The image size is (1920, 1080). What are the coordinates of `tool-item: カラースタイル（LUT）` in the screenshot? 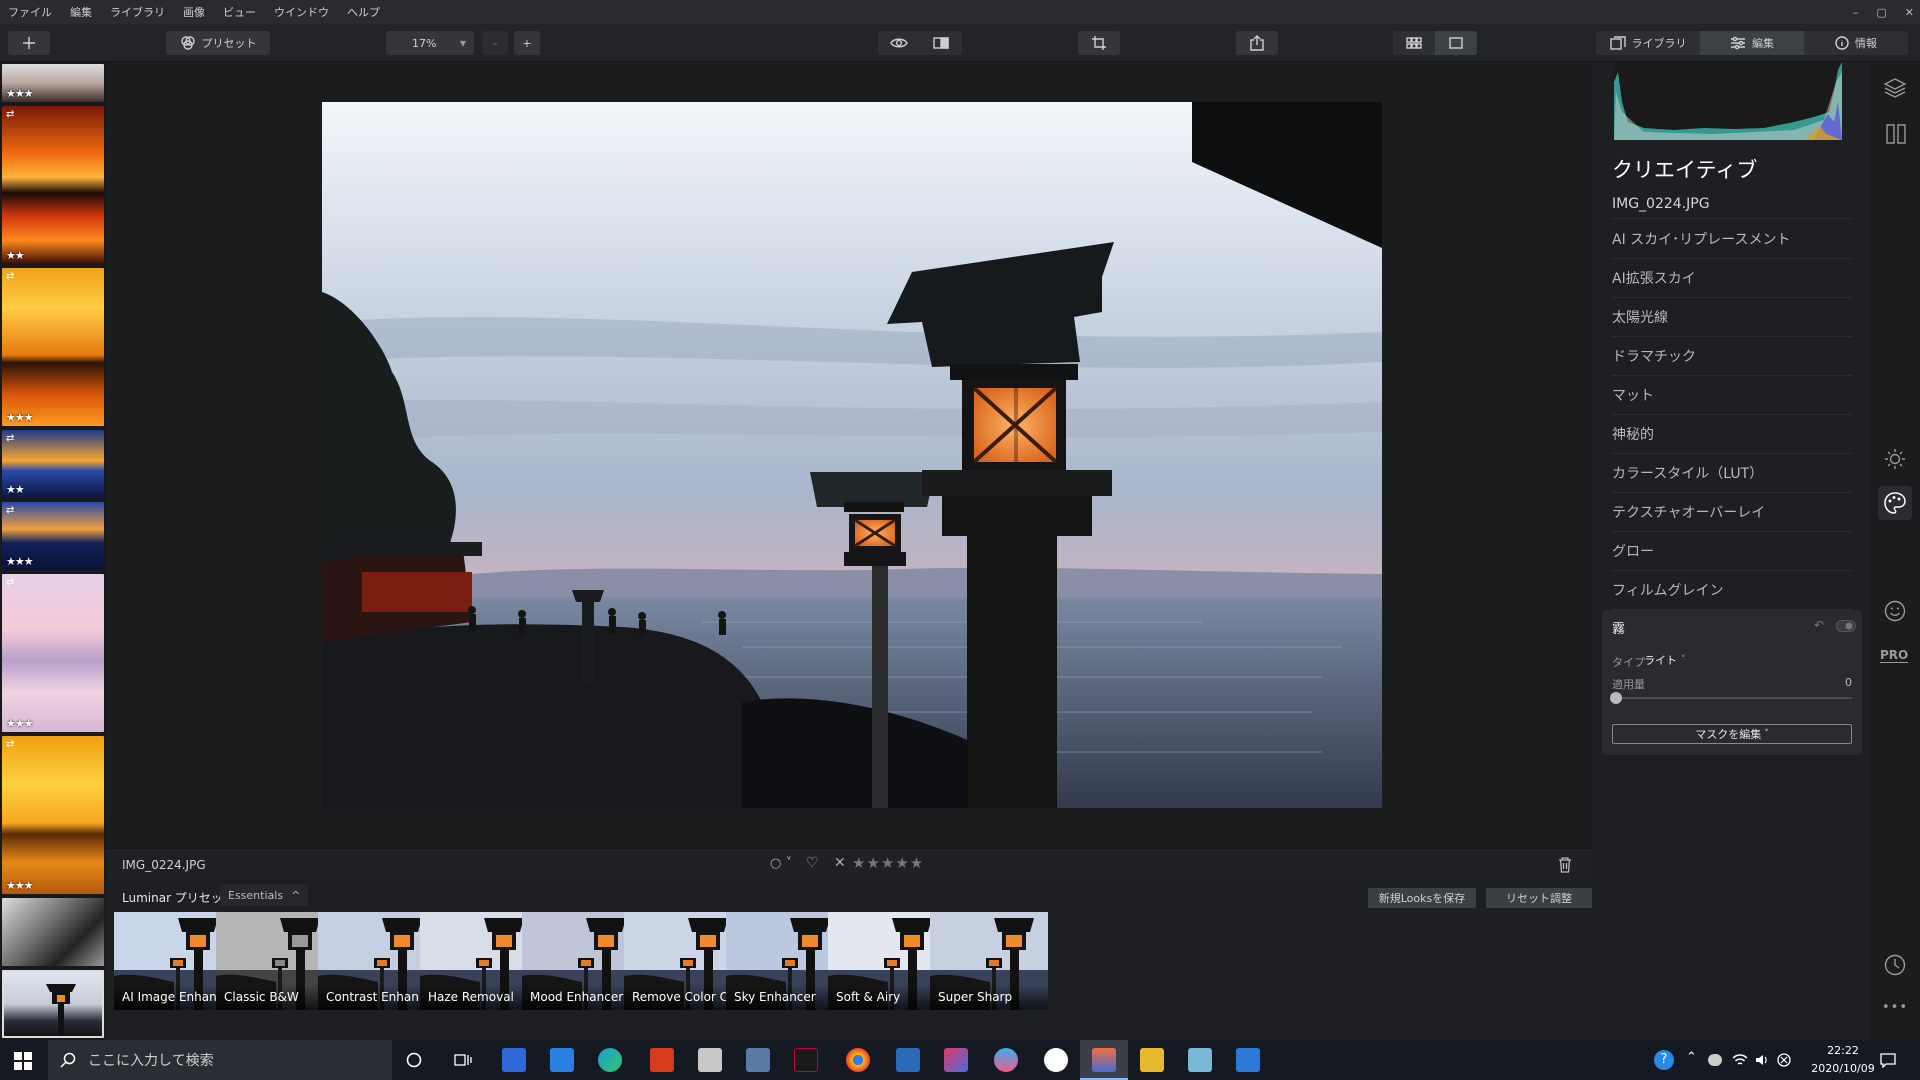 It's located at (1732, 473).